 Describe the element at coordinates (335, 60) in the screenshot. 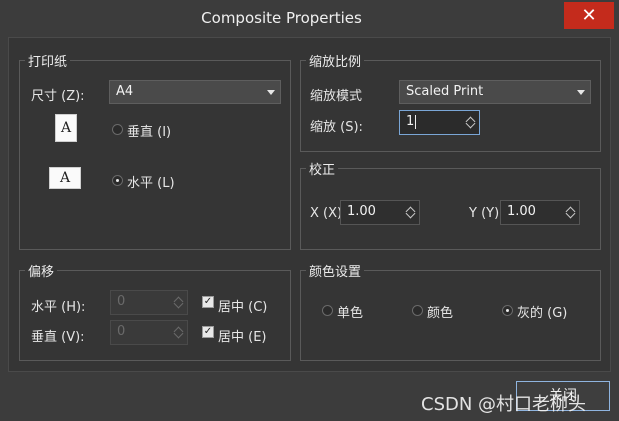

I see `scaling-legend: 缩放比例` at that location.